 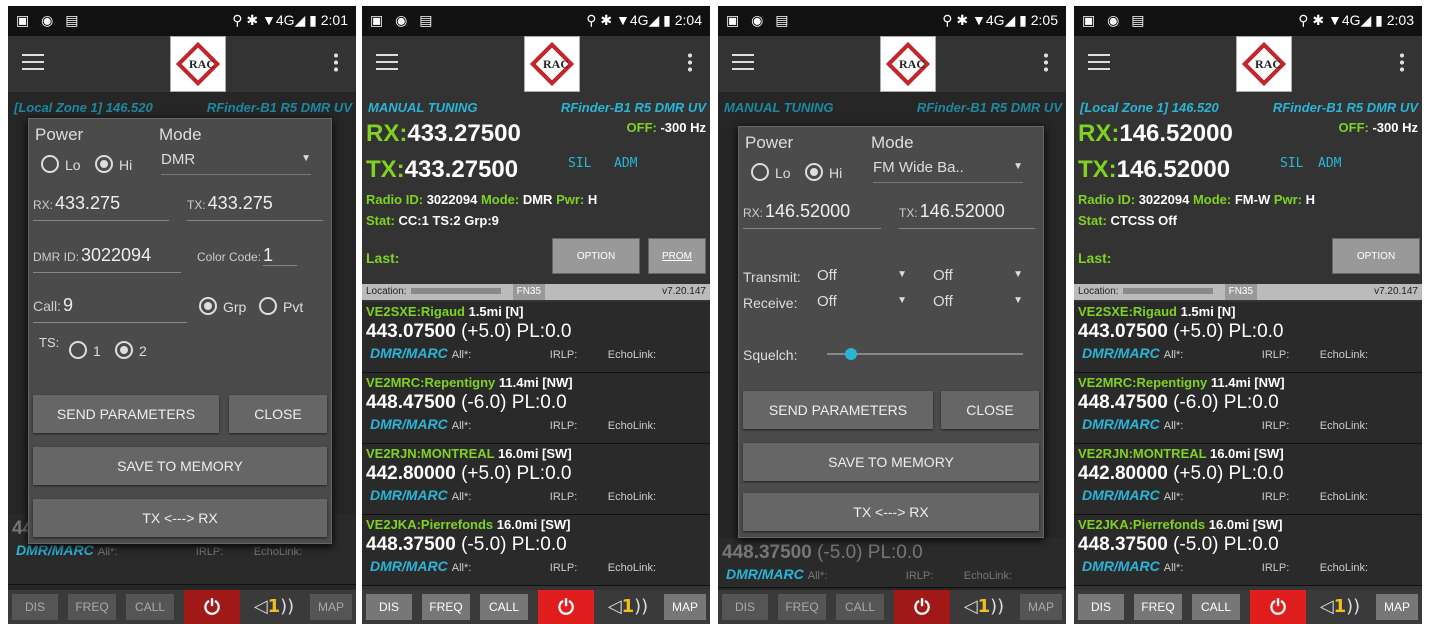 What do you see at coordinates (677, 256) in the screenshot?
I see `prom-button: PROM` at bounding box center [677, 256].